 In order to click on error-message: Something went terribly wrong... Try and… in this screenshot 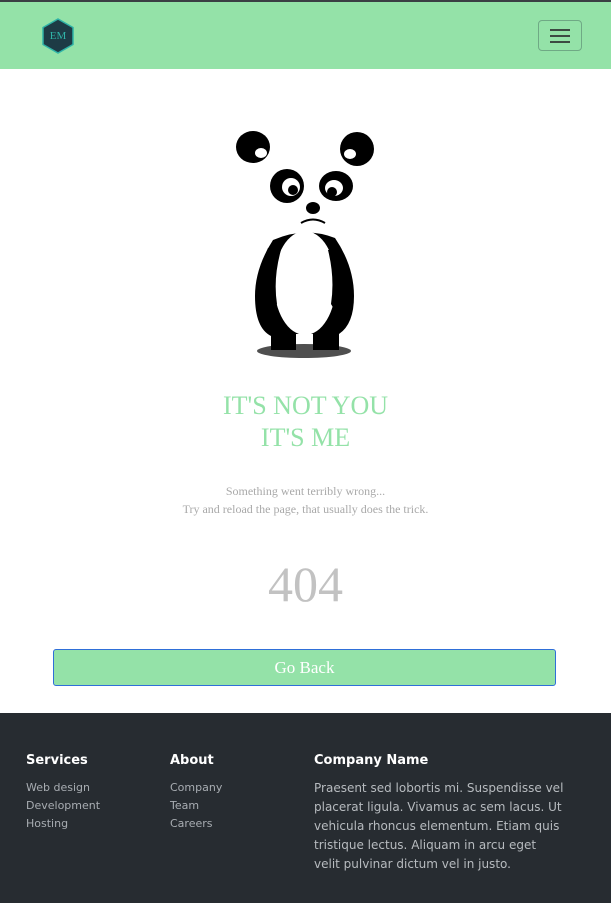, I will do `click(305, 500)`.